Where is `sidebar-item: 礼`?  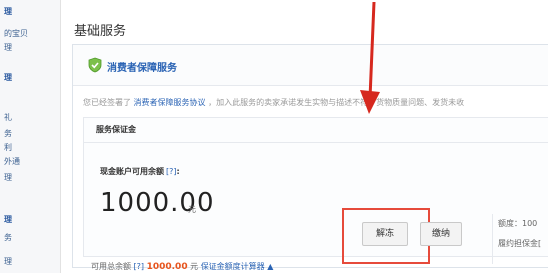 sidebar-item: 礼 is located at coordinates (8, 117).